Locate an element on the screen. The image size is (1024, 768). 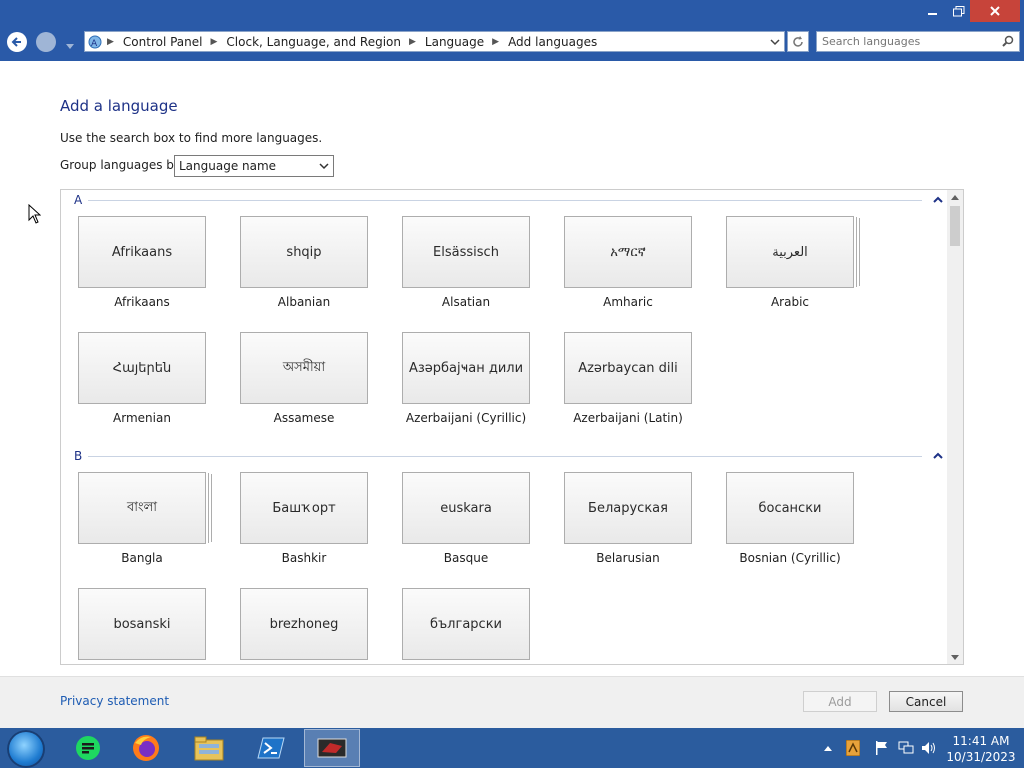
language-name: Basque is located at coordinates (466, 558).